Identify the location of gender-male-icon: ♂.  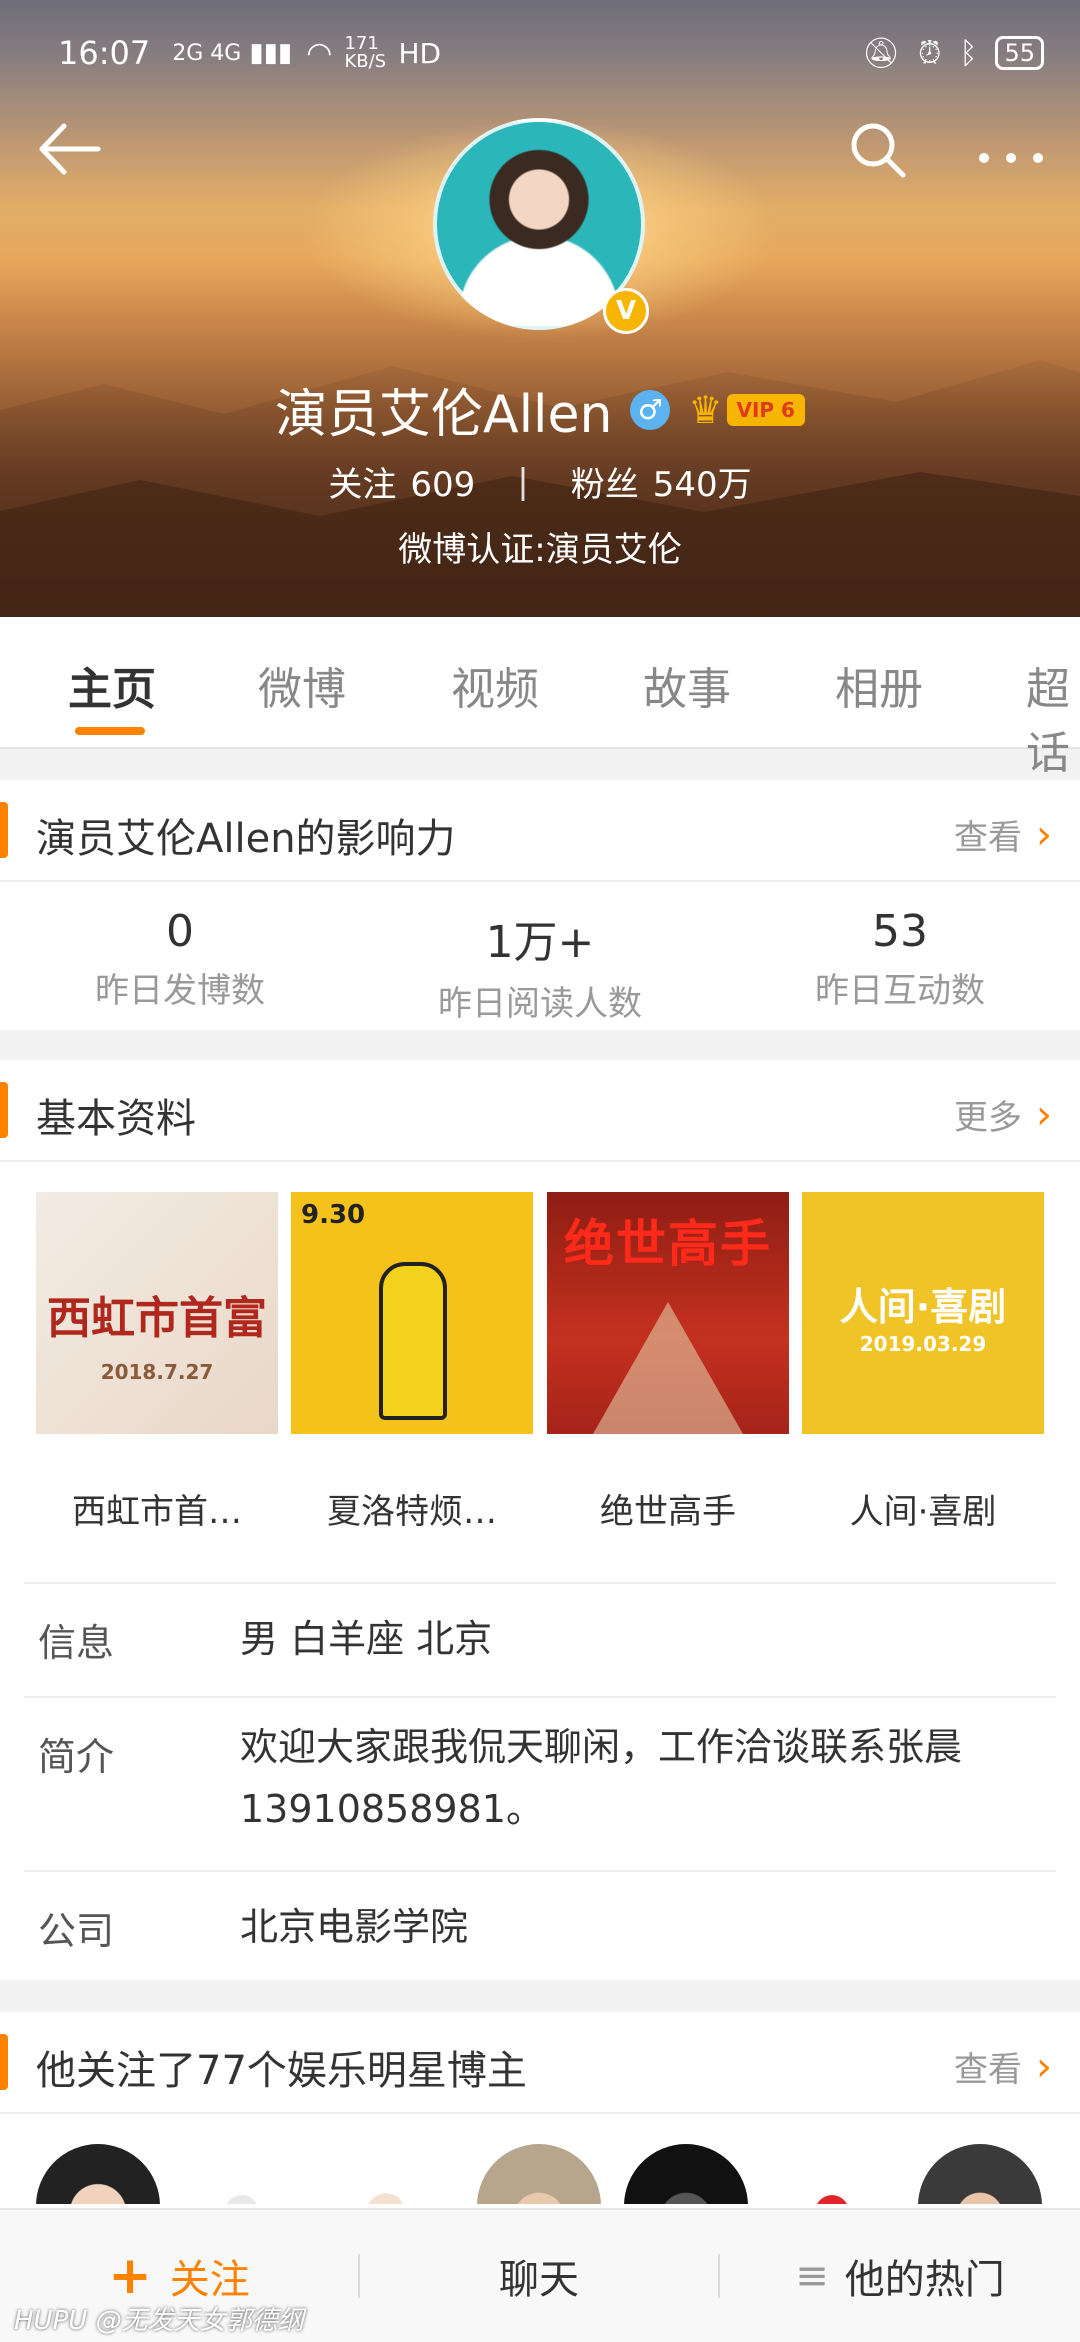
(650, 409).